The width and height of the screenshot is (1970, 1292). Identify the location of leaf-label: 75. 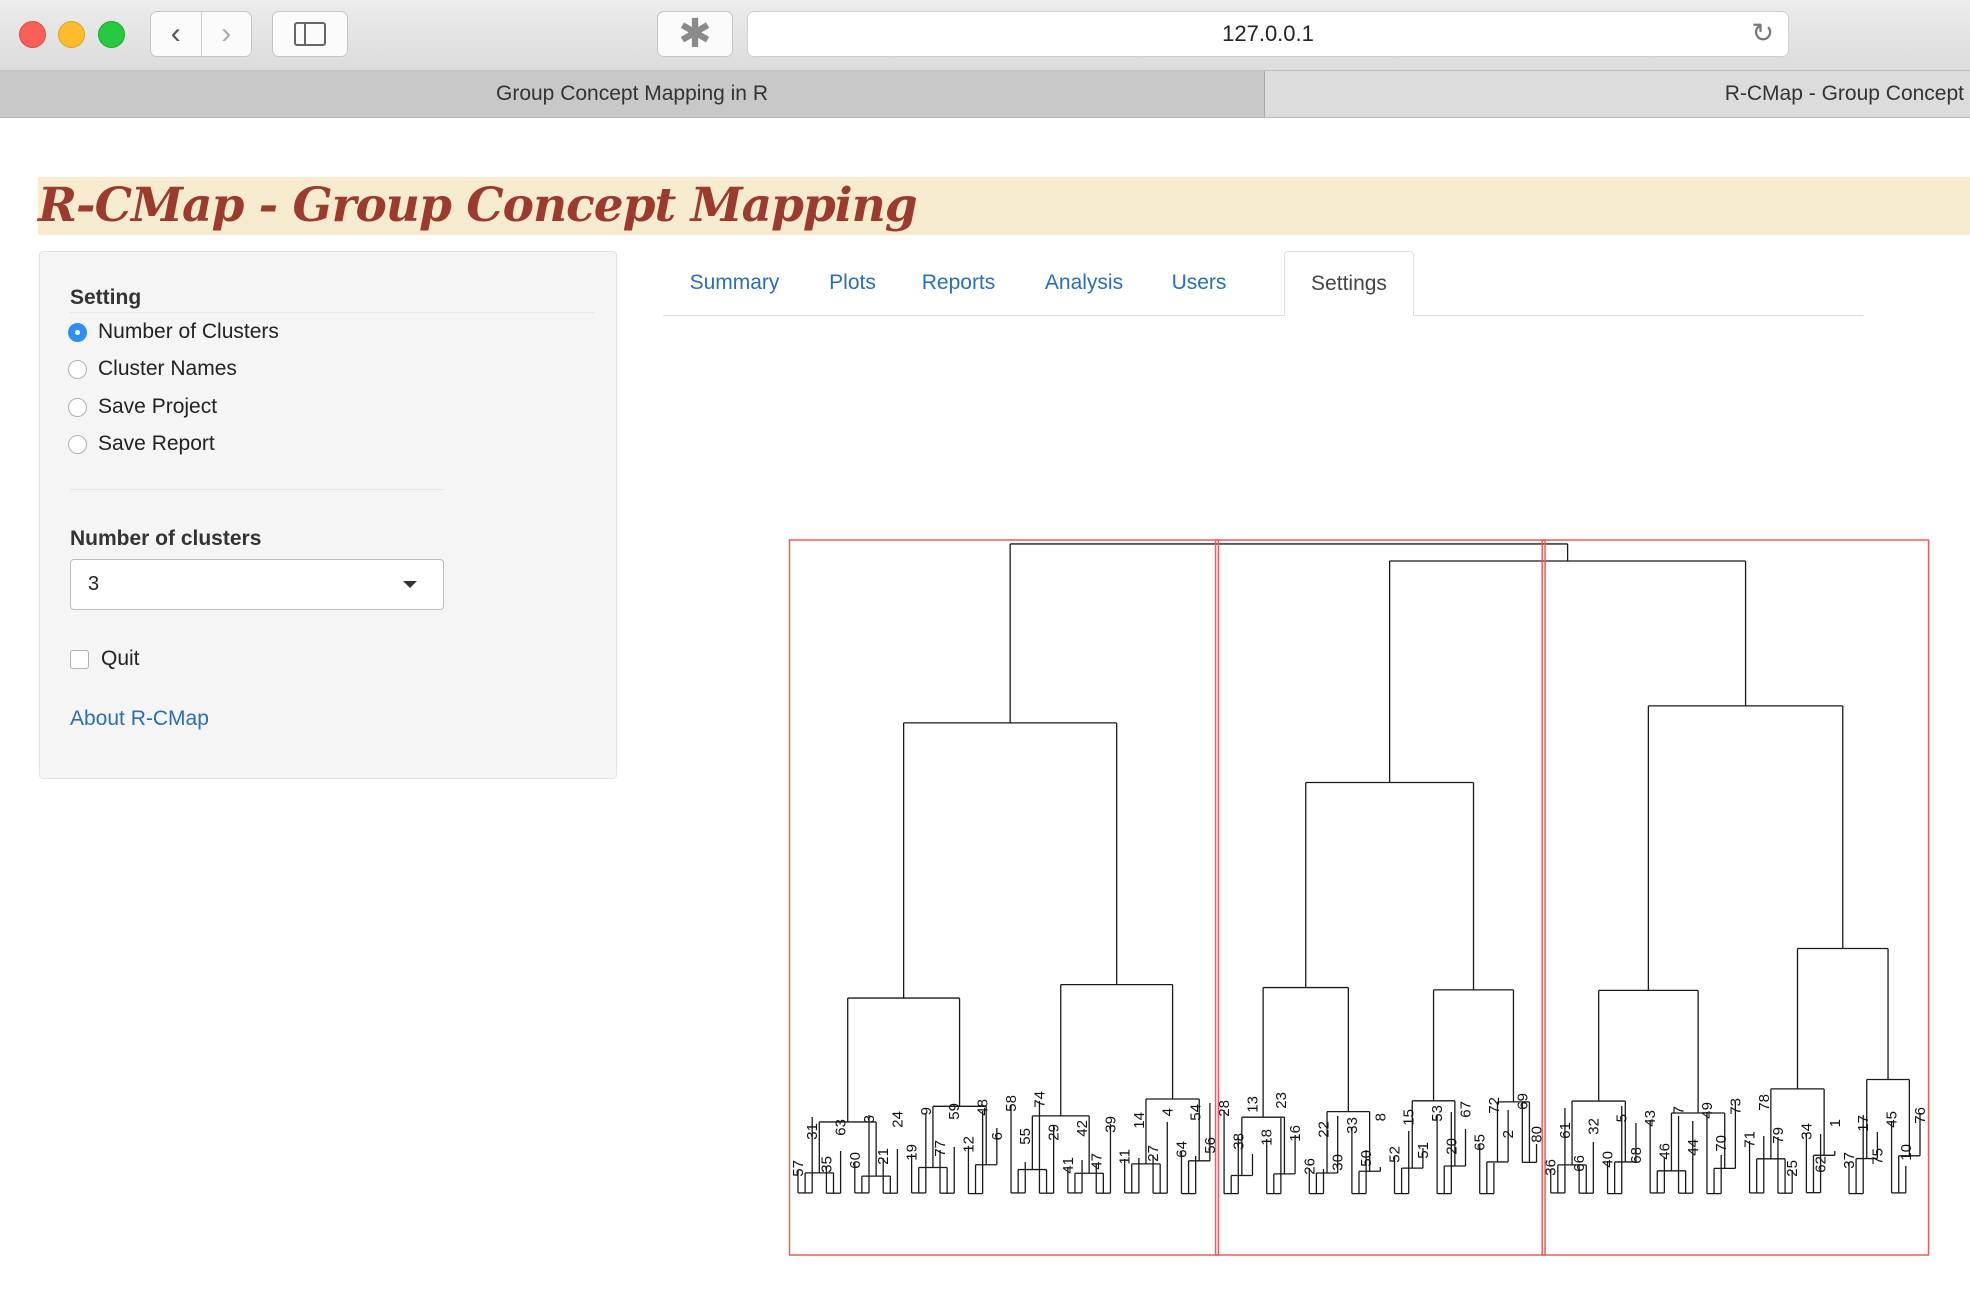
(1877, 1156).